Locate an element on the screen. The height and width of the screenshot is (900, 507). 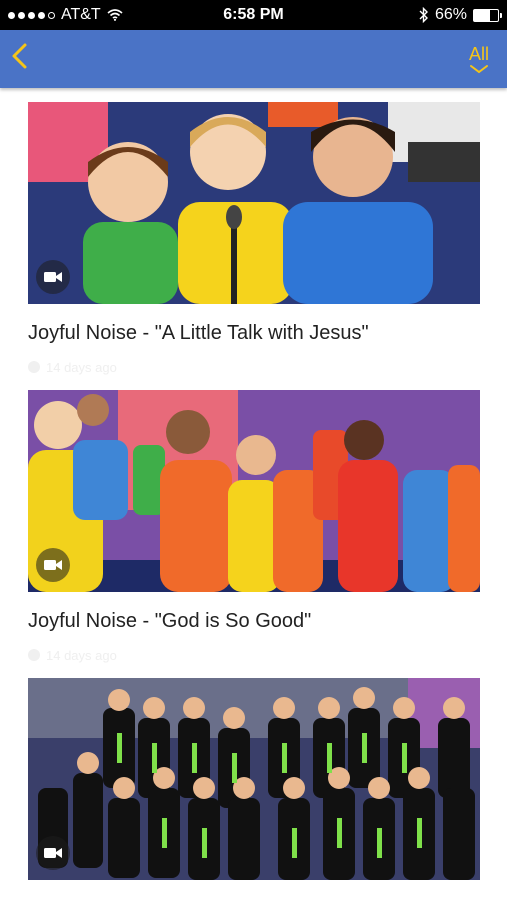
back-button is located at coordinates (25, 59).